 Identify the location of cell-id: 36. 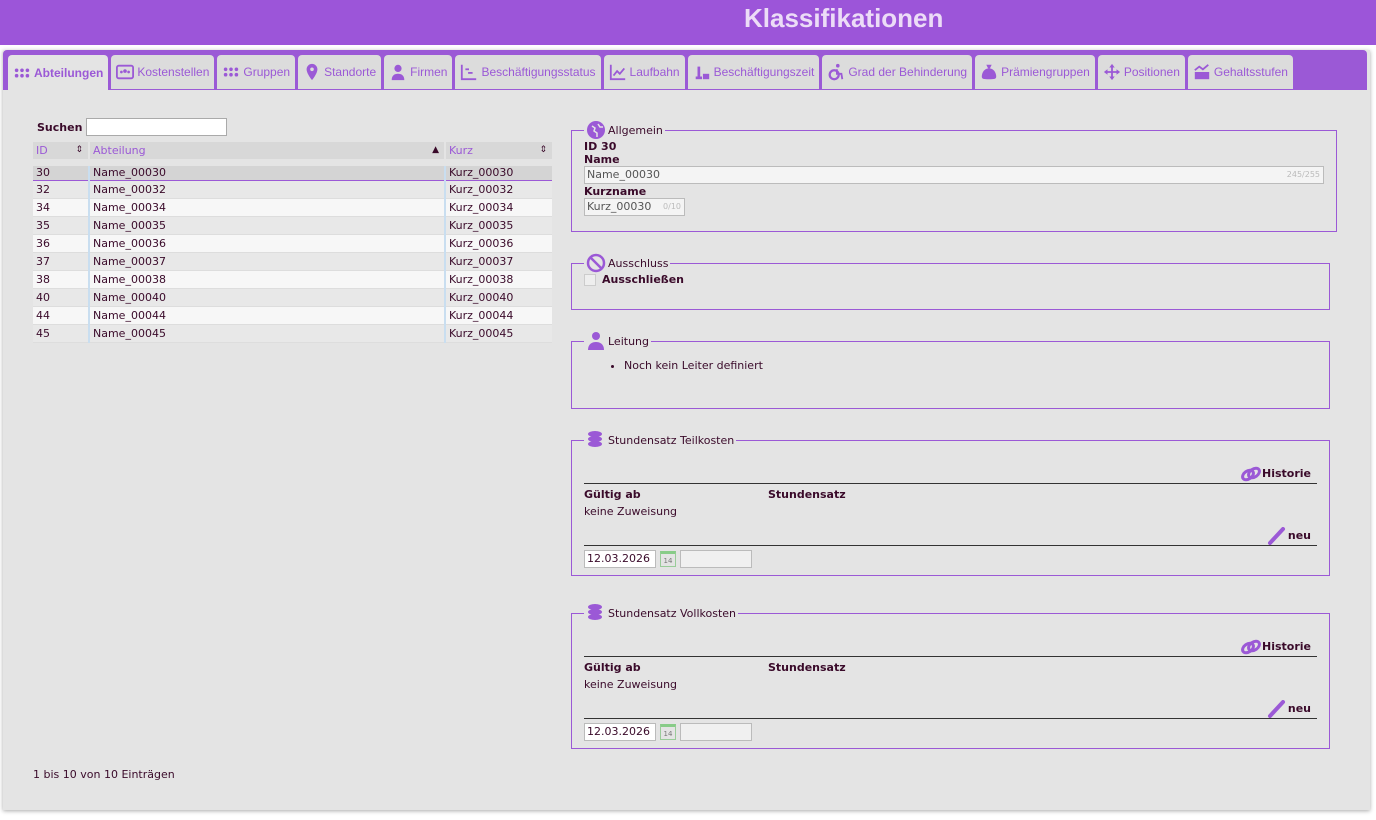
(61, 243).